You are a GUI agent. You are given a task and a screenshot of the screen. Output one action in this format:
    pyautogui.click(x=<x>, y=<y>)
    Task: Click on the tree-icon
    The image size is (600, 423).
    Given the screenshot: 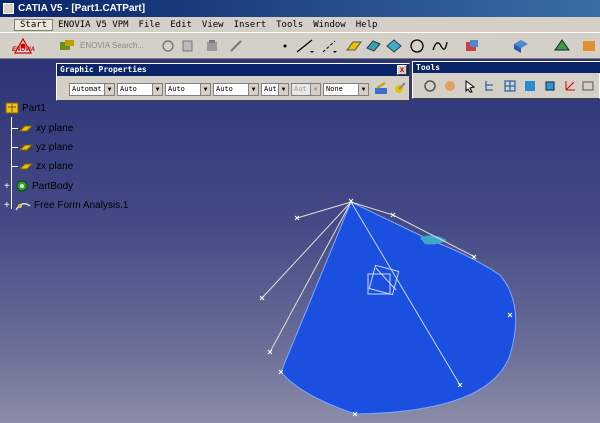 What is the action you would take?
    pyautogui.click(x=490, y=86)
    